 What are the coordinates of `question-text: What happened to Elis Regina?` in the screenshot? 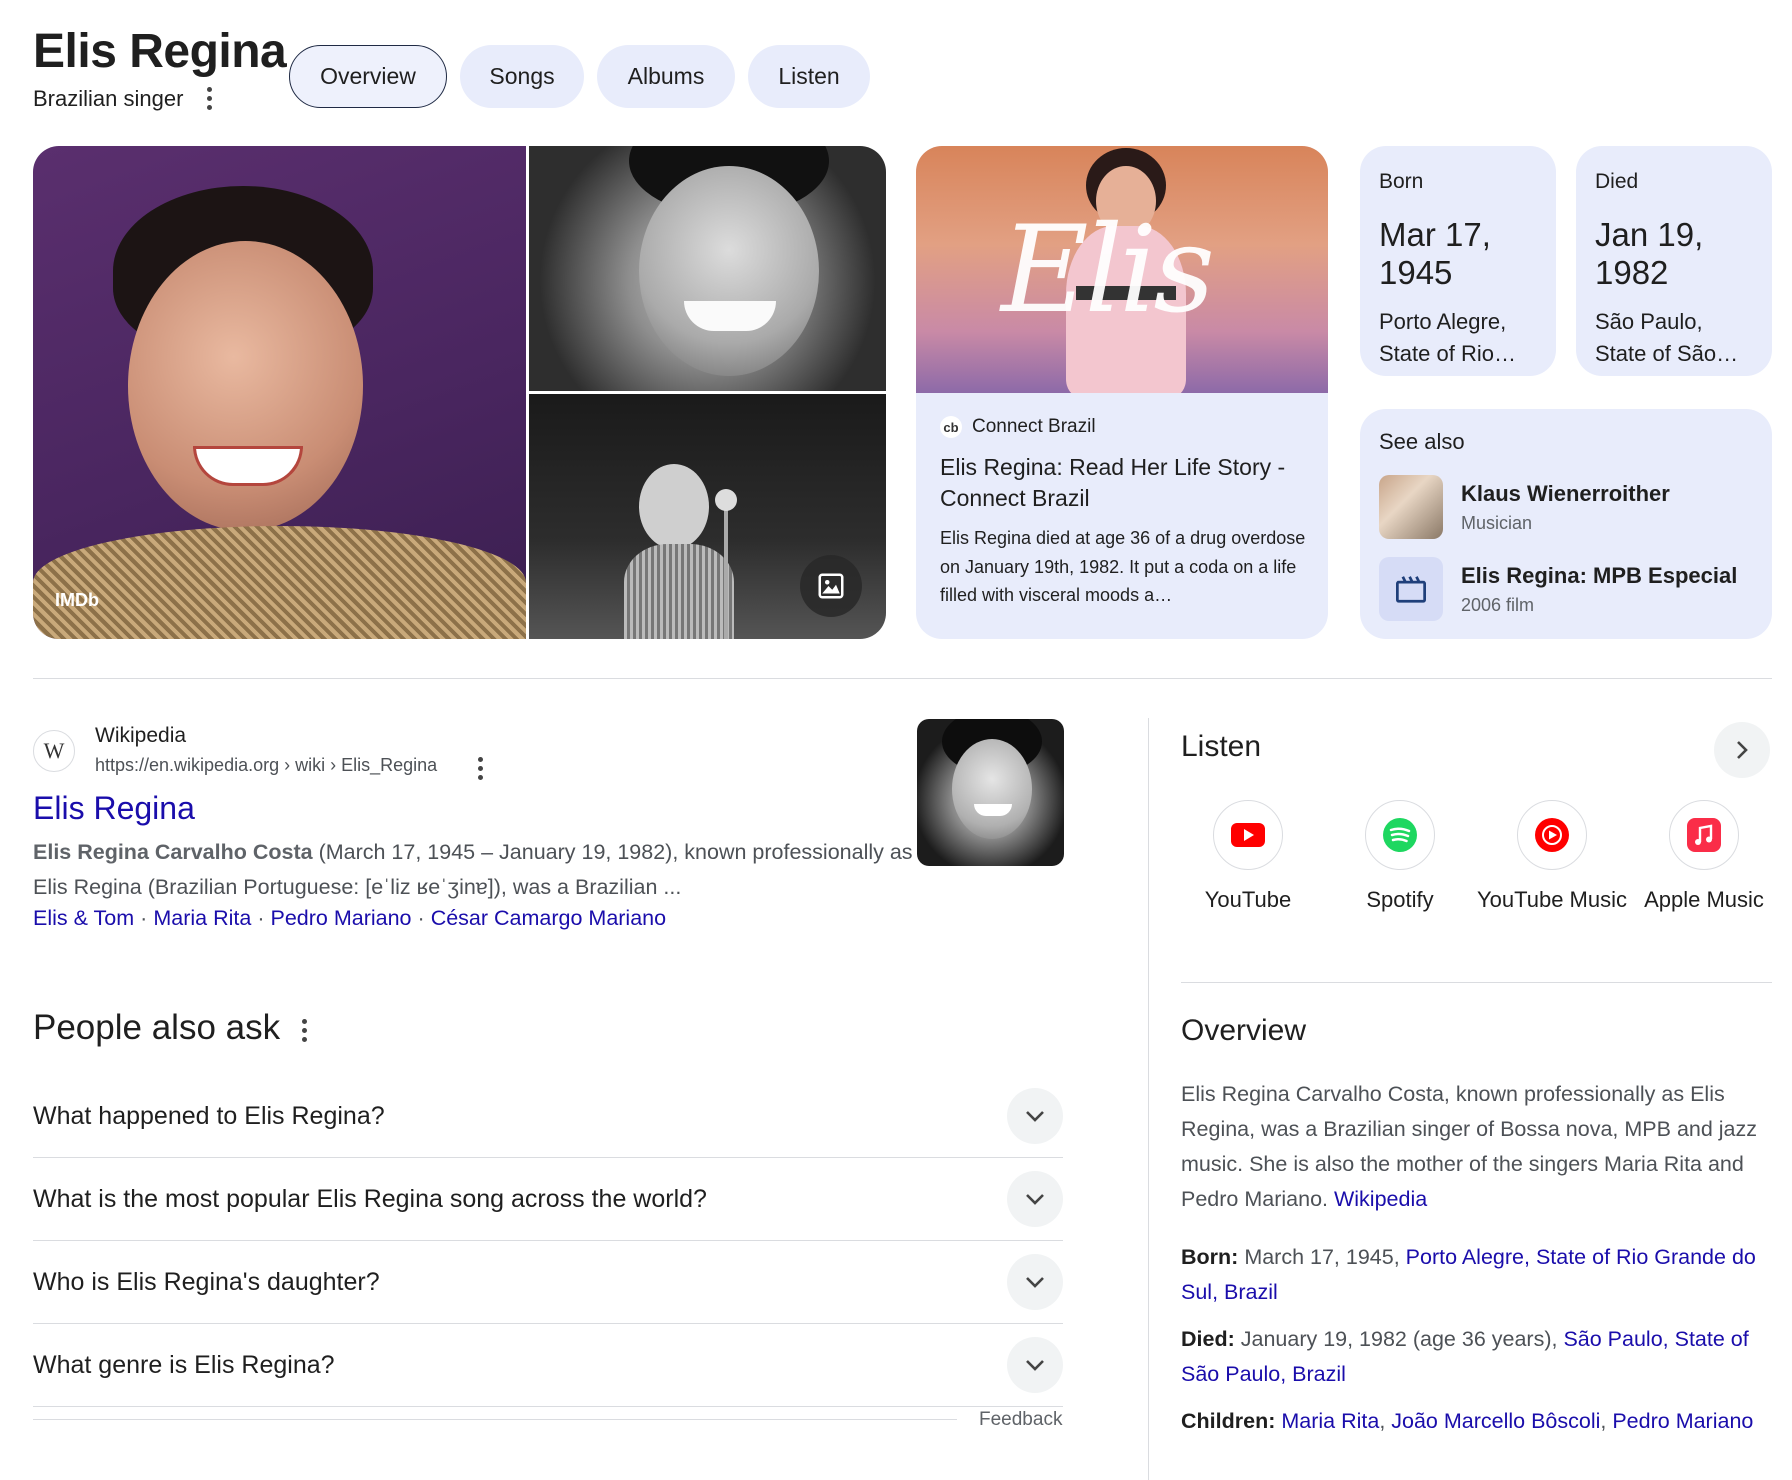 It's located at (209, 1115).